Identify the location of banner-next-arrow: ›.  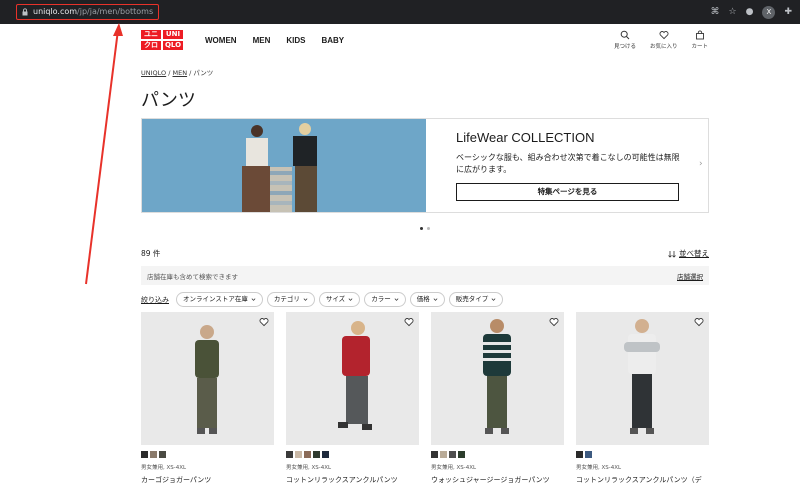
(701, 164).